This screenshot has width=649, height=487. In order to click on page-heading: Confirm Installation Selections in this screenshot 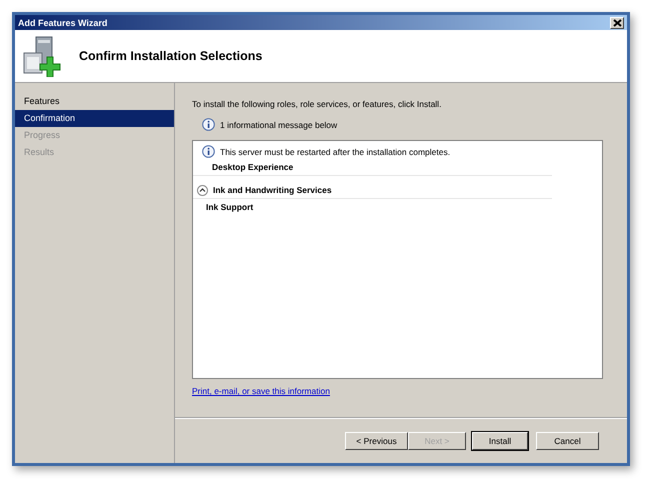, I will do `click(170, 56)`.